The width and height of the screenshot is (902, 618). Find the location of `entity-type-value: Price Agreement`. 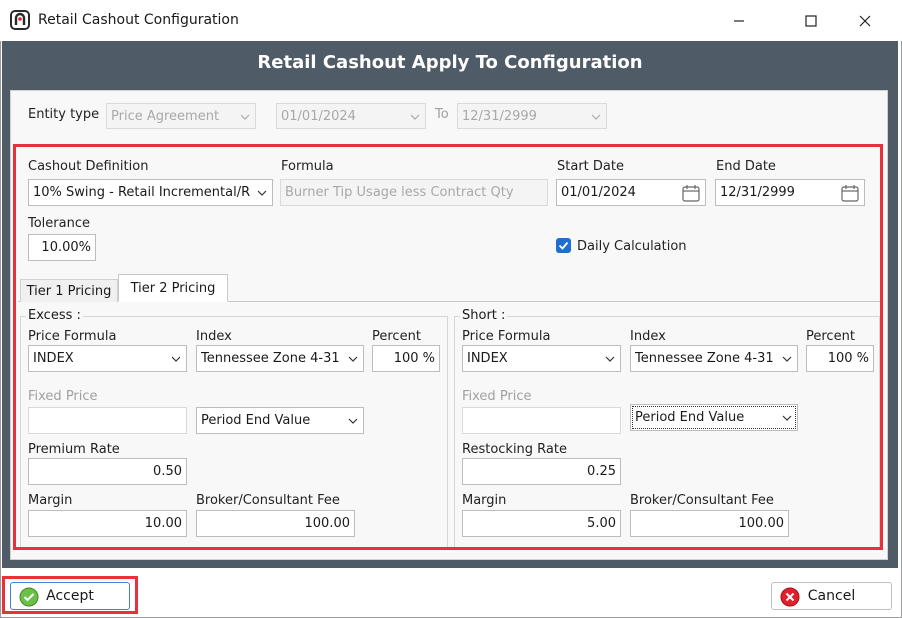

entity-type-value: Price Agreement is located at coordinates (165, 116).